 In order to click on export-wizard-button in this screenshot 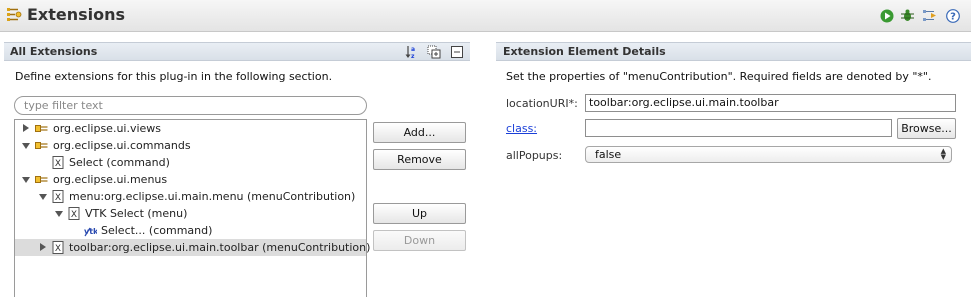, I will do `click(929, 15)`.